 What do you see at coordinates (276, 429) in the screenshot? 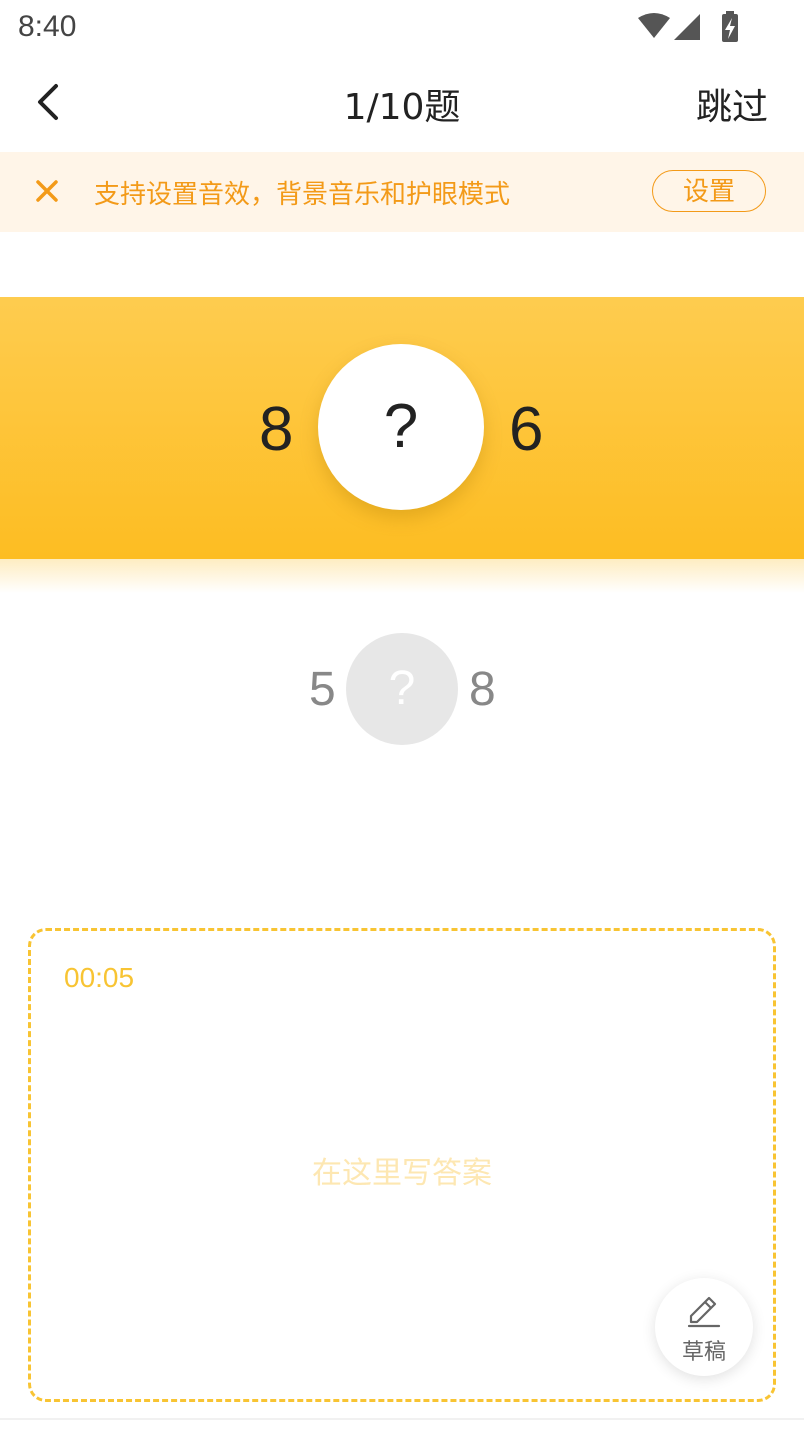
I see `current-left-number: 8` at bounding box center [276, 429].